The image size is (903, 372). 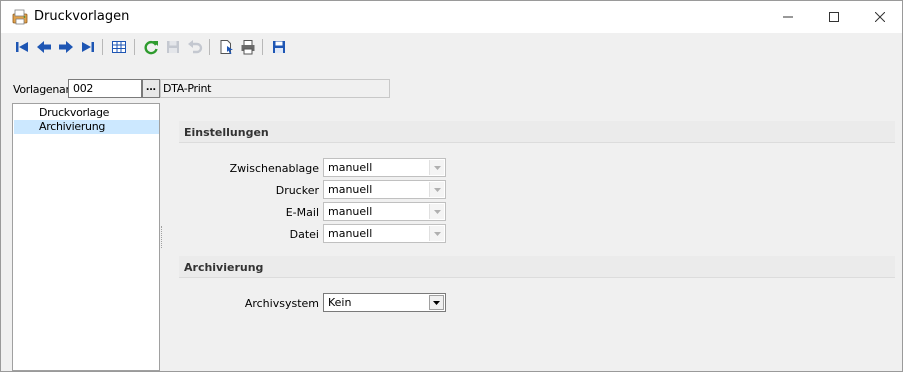 I want to click on minimize-icon, so click(x=788, y=17).